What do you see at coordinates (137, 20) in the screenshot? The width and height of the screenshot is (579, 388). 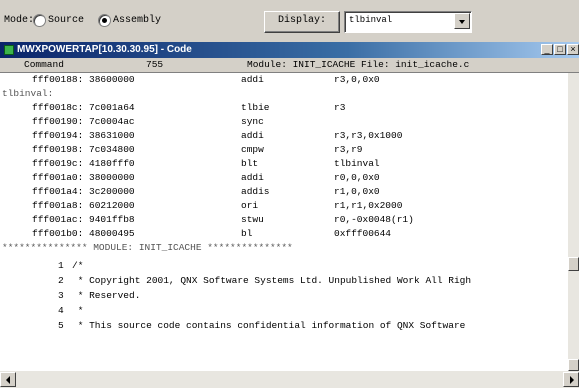 I see `assembly-label: Assembly` at bounding box center [137, 20].